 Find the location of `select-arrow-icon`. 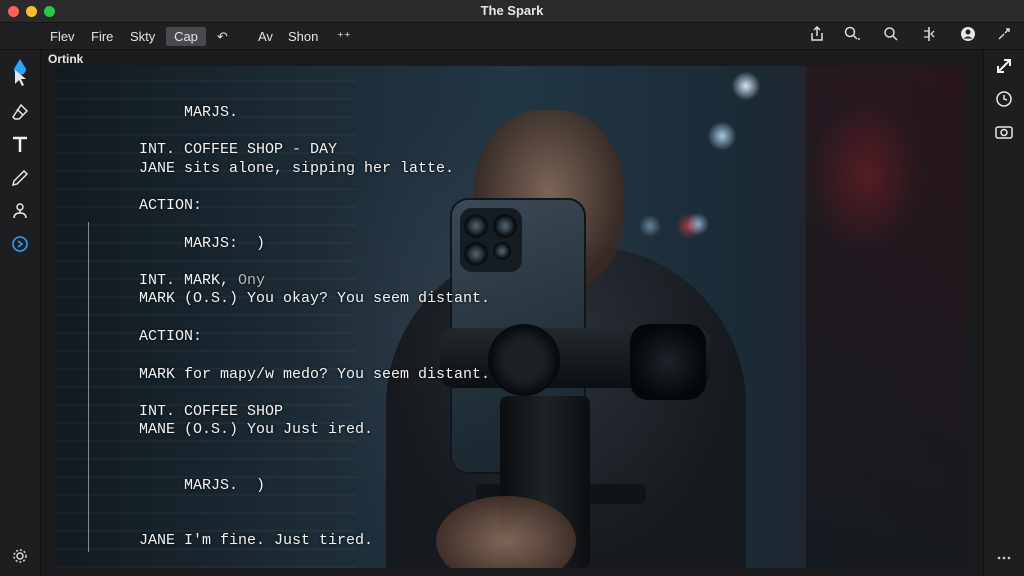

select-arrow-icon is located at coordinates (20, 78).